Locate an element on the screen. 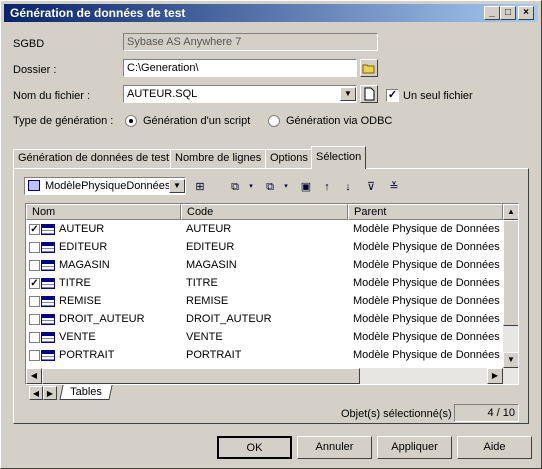 The image size is (542, 469). selection-count-value: 4 / 10 is located at coordinates (486, 413).